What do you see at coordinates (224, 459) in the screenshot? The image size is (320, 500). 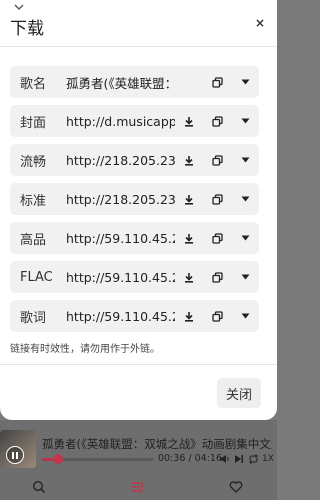 I see `volume-icon` at bounding box center [224, 459].